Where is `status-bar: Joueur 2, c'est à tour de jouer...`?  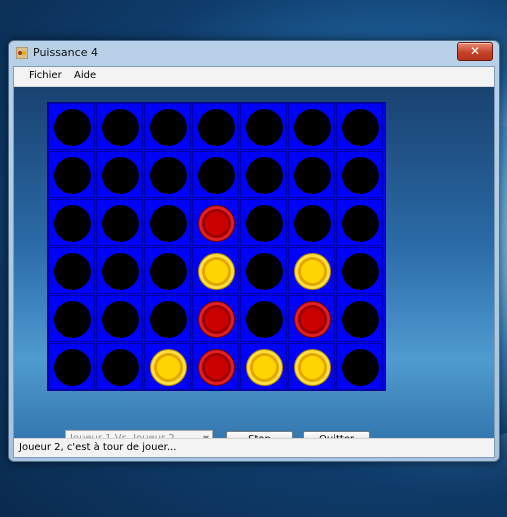
status-bar: Joueur 2, c'est à tour de jouer... is located at coordinates (254, 447).